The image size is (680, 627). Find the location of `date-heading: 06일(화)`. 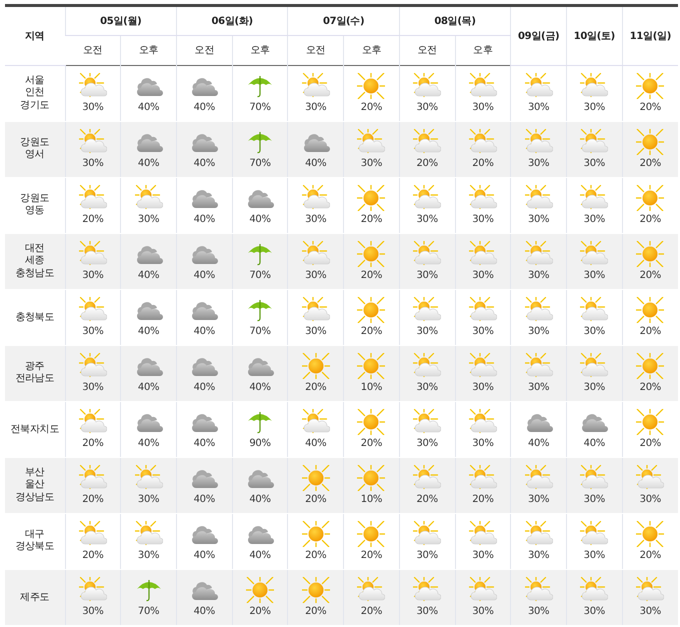

date-heading: 06일(화) is located at coordinates (232, 21).